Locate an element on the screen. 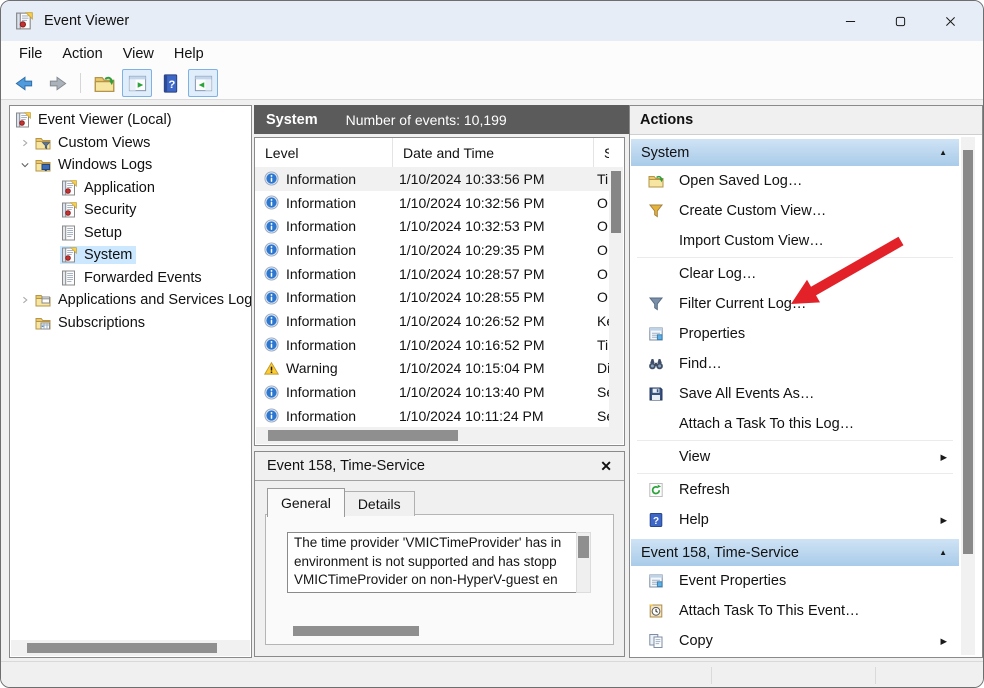 The image size is (984, 688). show-hide-console-tree-button is located at coordinates (137, 83).